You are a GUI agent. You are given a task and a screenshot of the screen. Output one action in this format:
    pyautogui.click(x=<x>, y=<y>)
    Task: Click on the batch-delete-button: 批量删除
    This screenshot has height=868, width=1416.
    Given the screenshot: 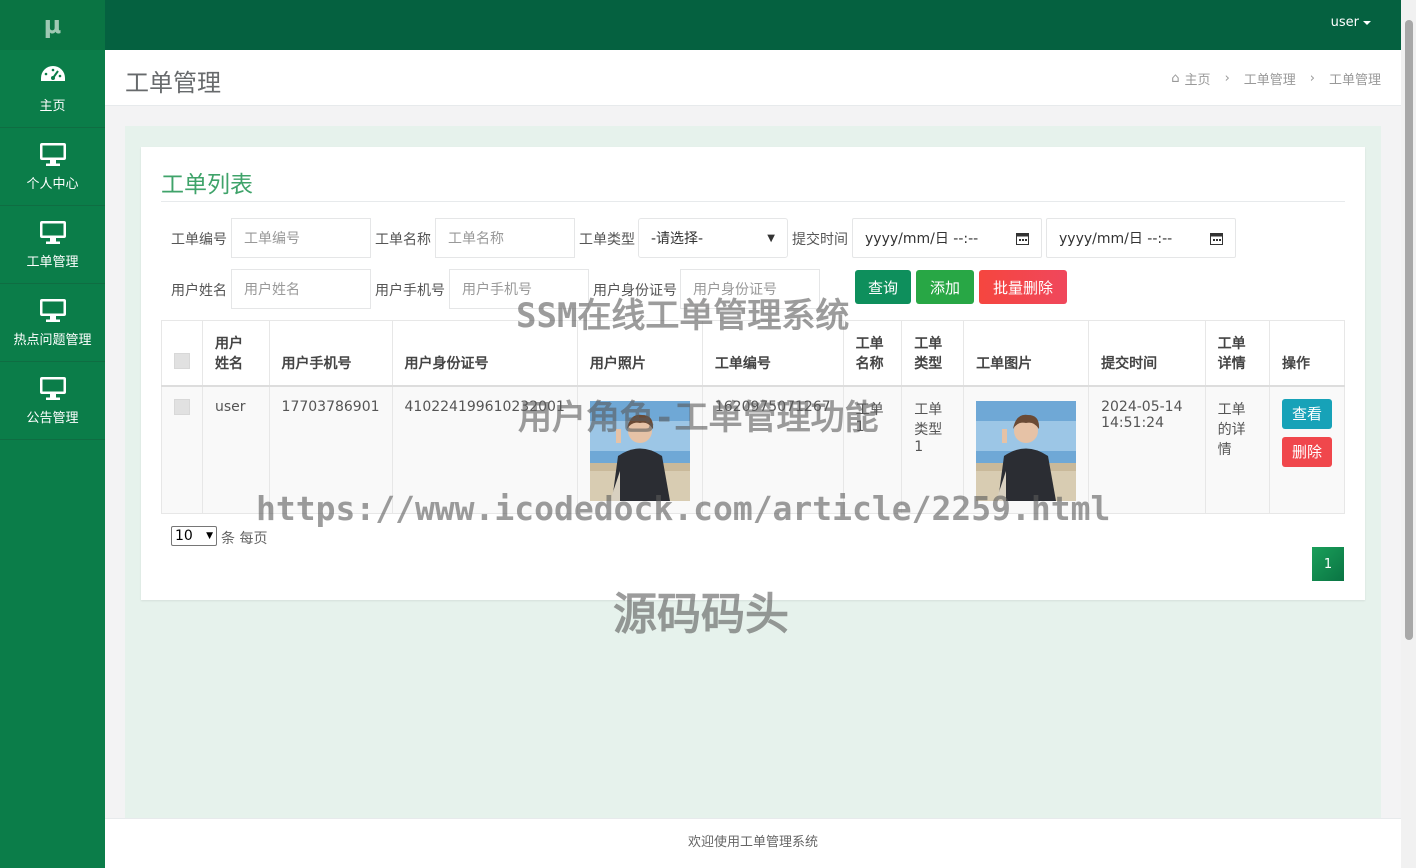 What is the action you would take?
    pyautogui.click(x=1023, y=287)
    